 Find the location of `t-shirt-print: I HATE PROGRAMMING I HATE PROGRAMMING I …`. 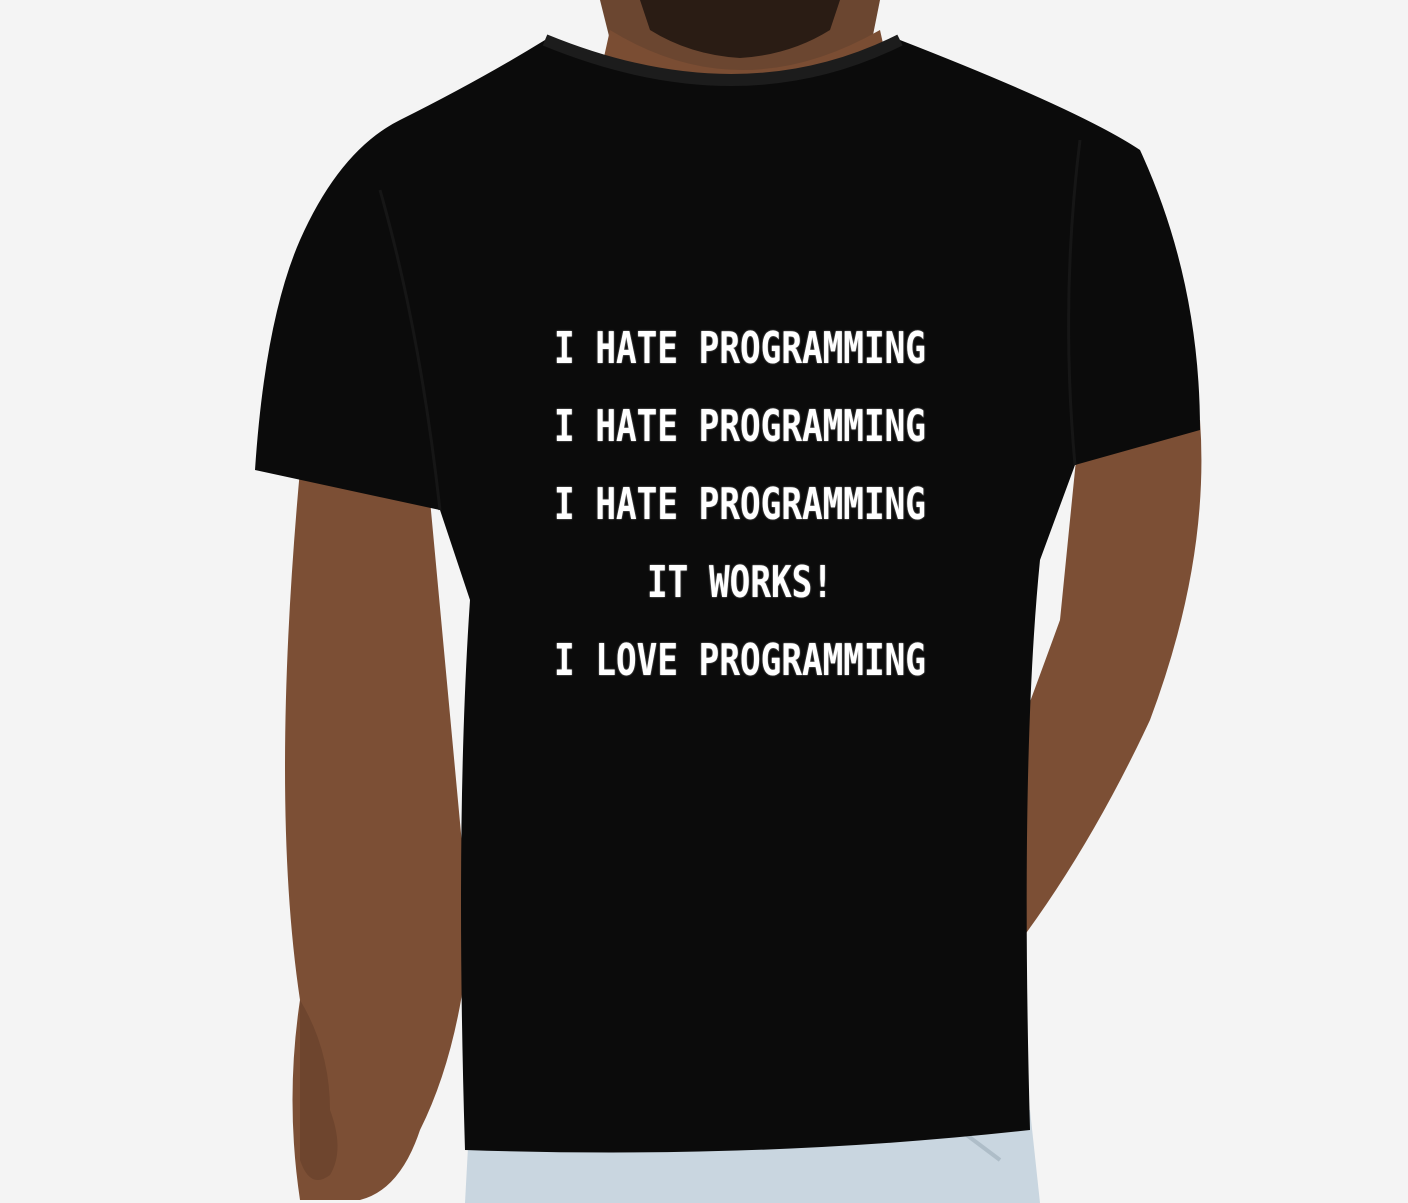

t-shirt-print: I HATE PROGRAMMING I HATE PROGRAMMING I … is located at coordinates (740, 505).